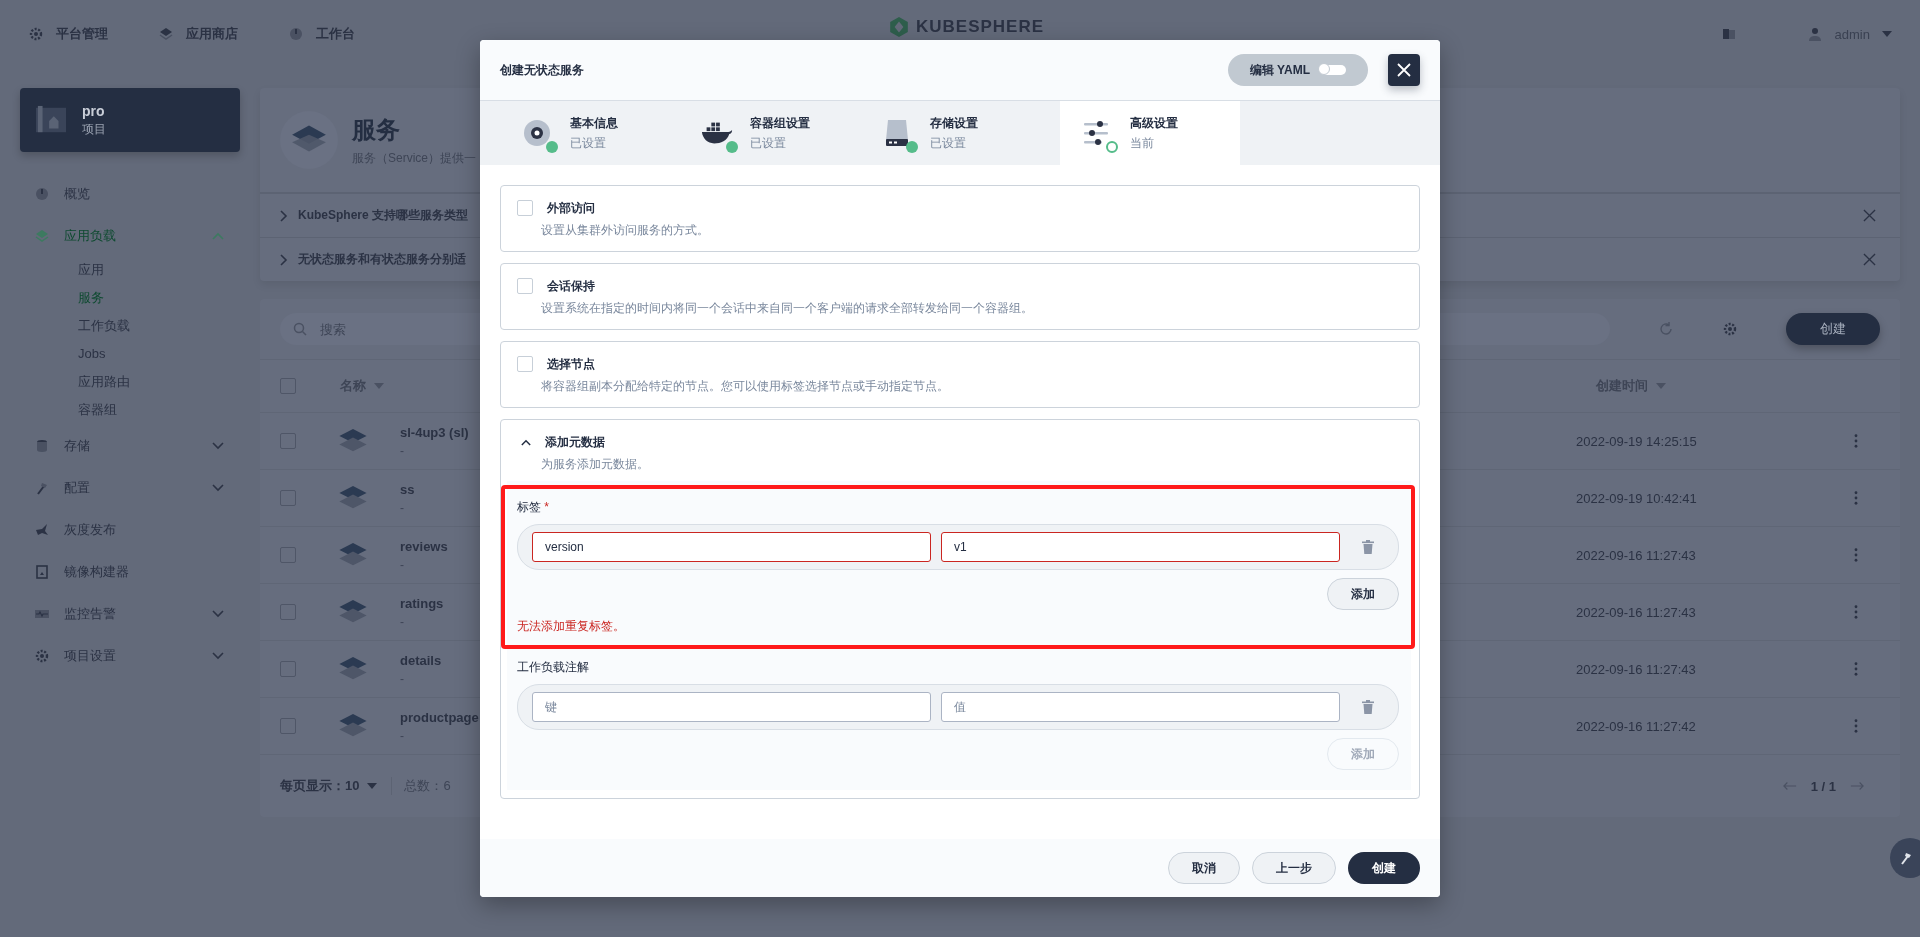  Describe the element at coordinates (68, 34) in the screenshot. I see `top-nav-link: 平台管理` at that location.